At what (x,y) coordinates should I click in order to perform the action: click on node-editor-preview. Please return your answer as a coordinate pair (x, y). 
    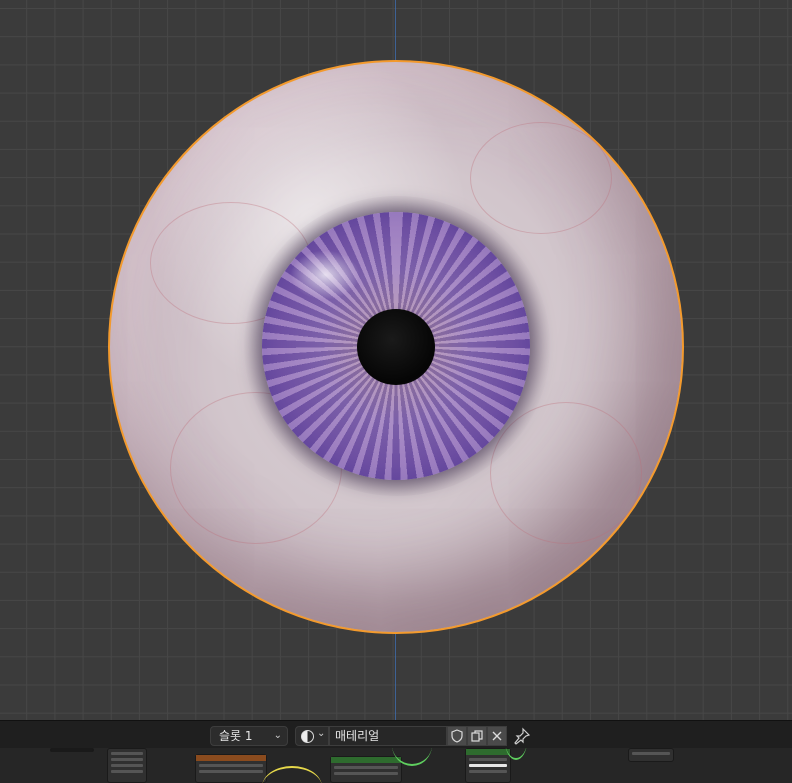
    Looking at the image, I should click on (396, 765).